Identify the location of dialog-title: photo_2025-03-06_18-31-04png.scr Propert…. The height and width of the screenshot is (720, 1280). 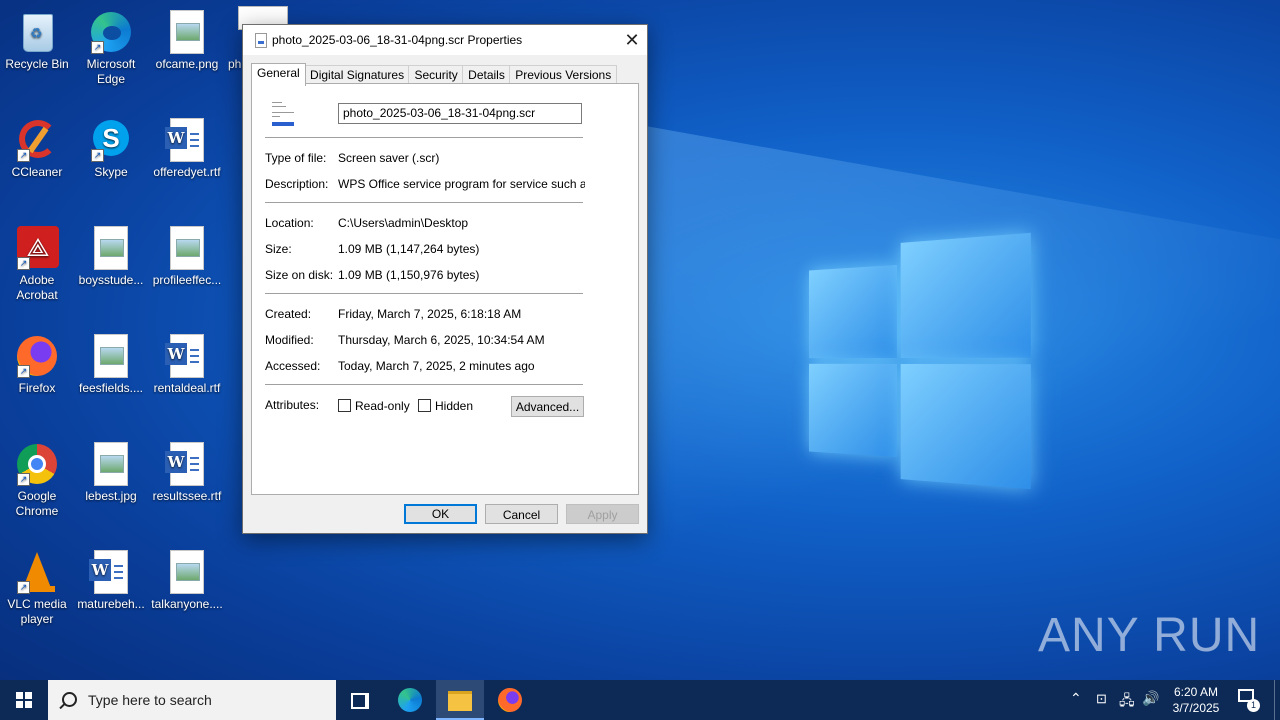
(397, 40).